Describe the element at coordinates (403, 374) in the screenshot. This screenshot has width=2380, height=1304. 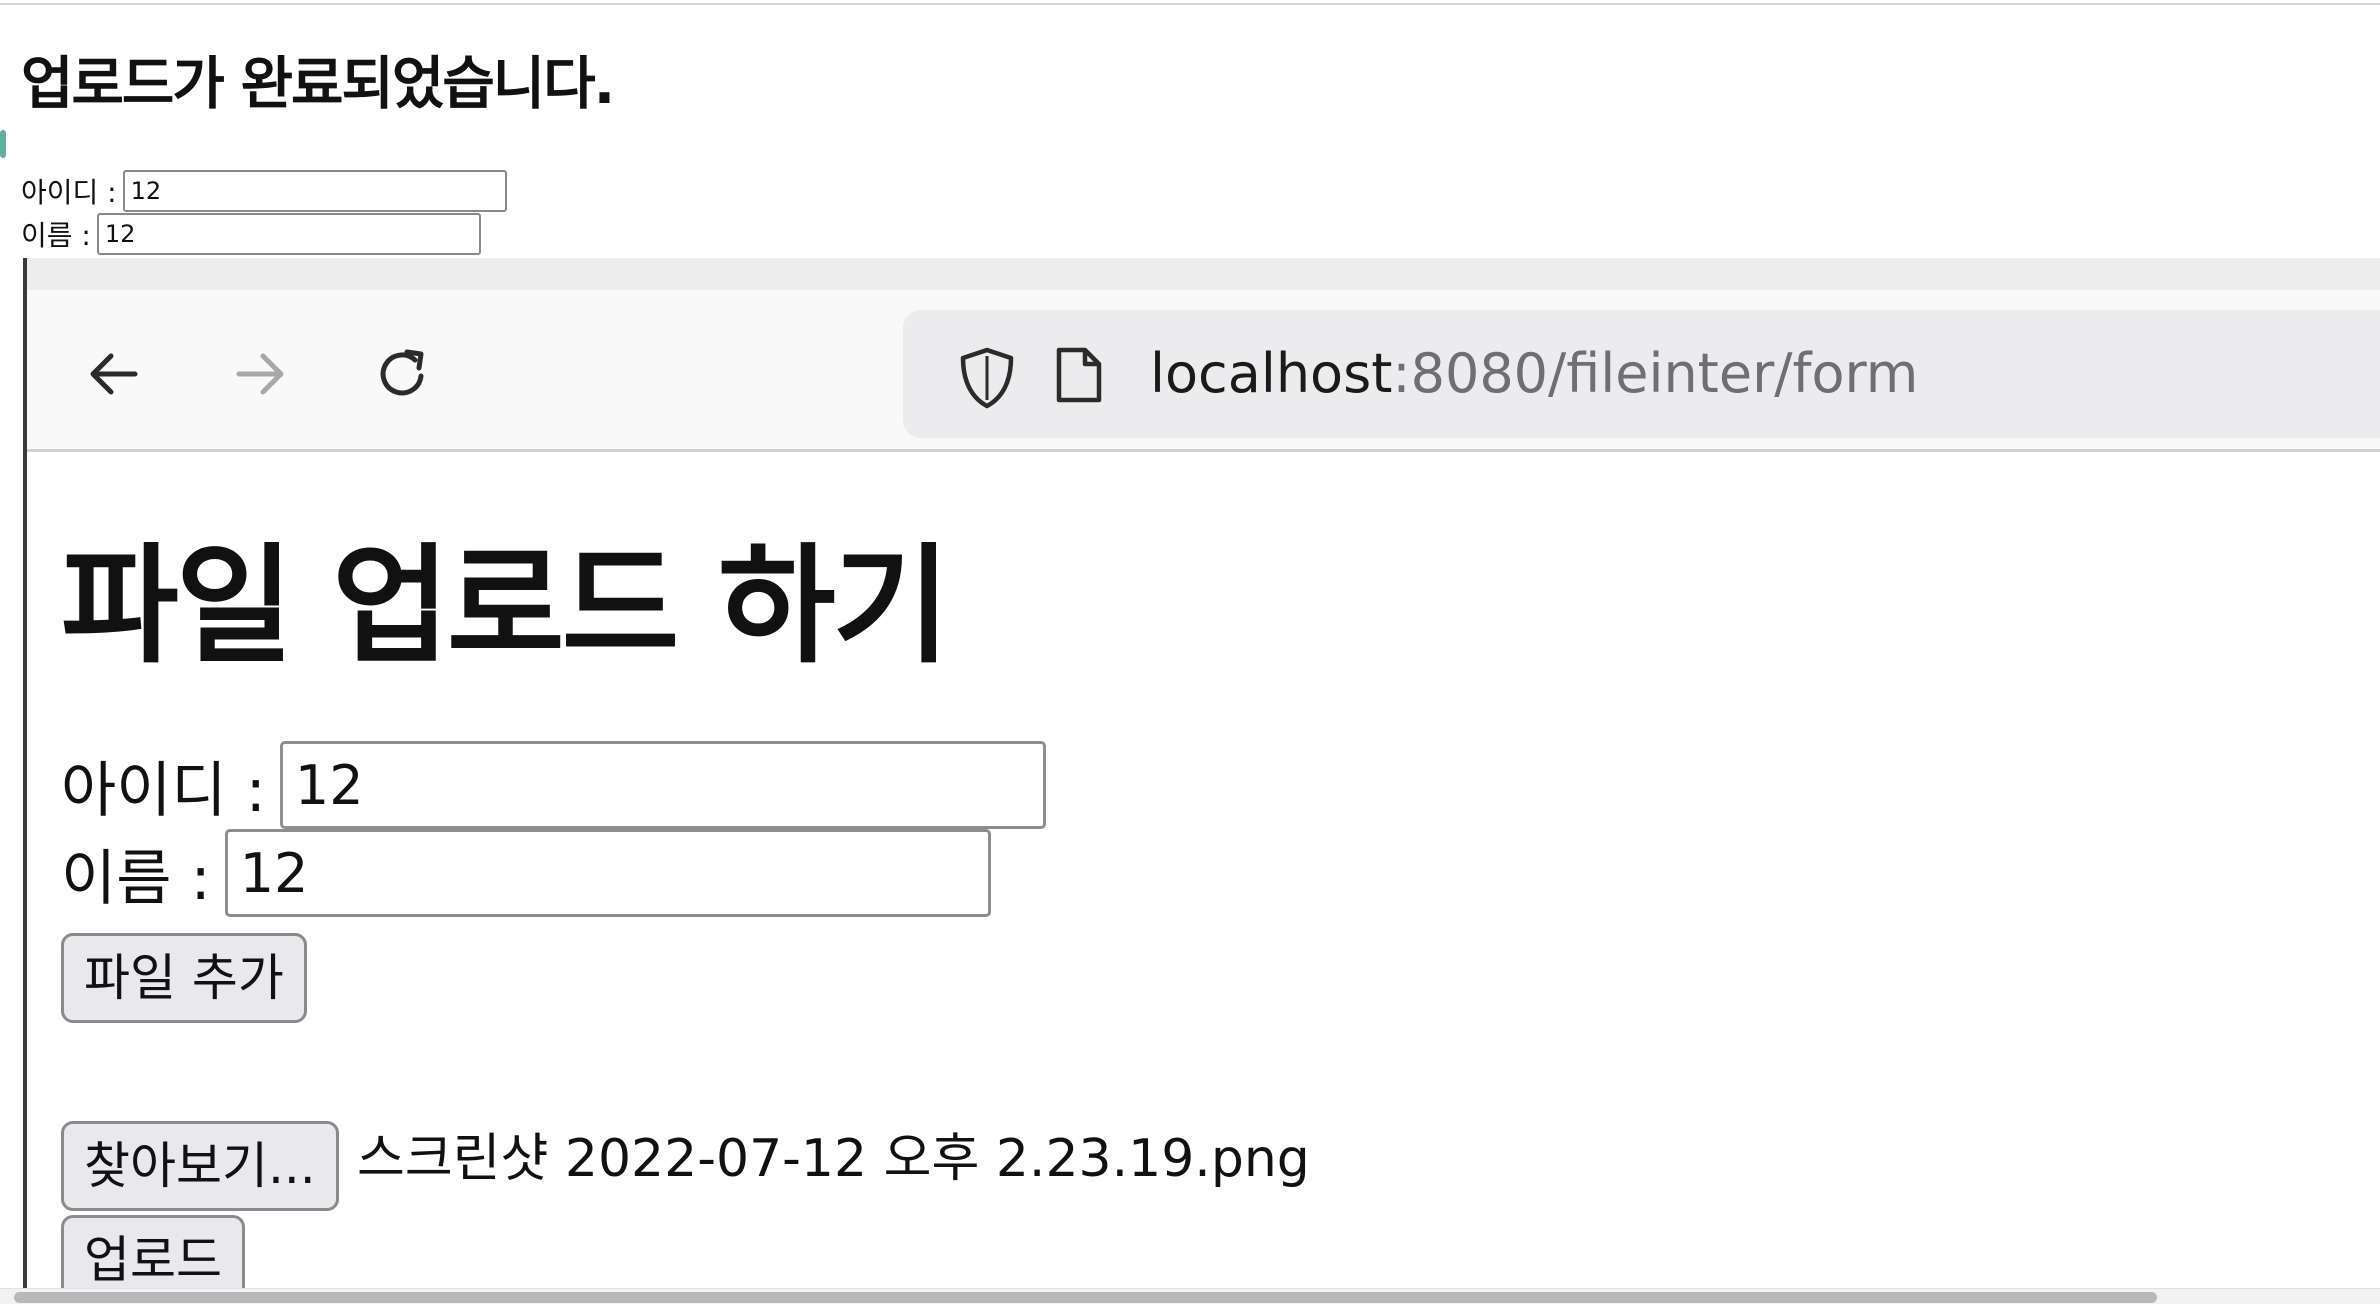
I see `reload-icon` at that location.